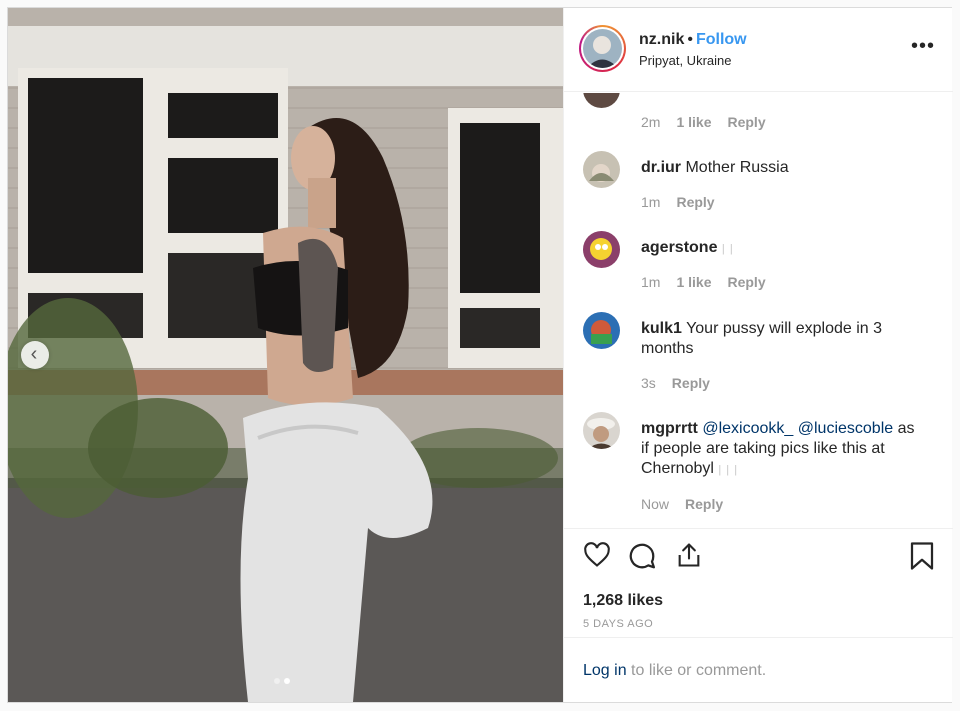 This screenshot has height=711, width=960. Describe the element at coordinates (642, 558) in the screenshot. I see `comment-icon` at that location.